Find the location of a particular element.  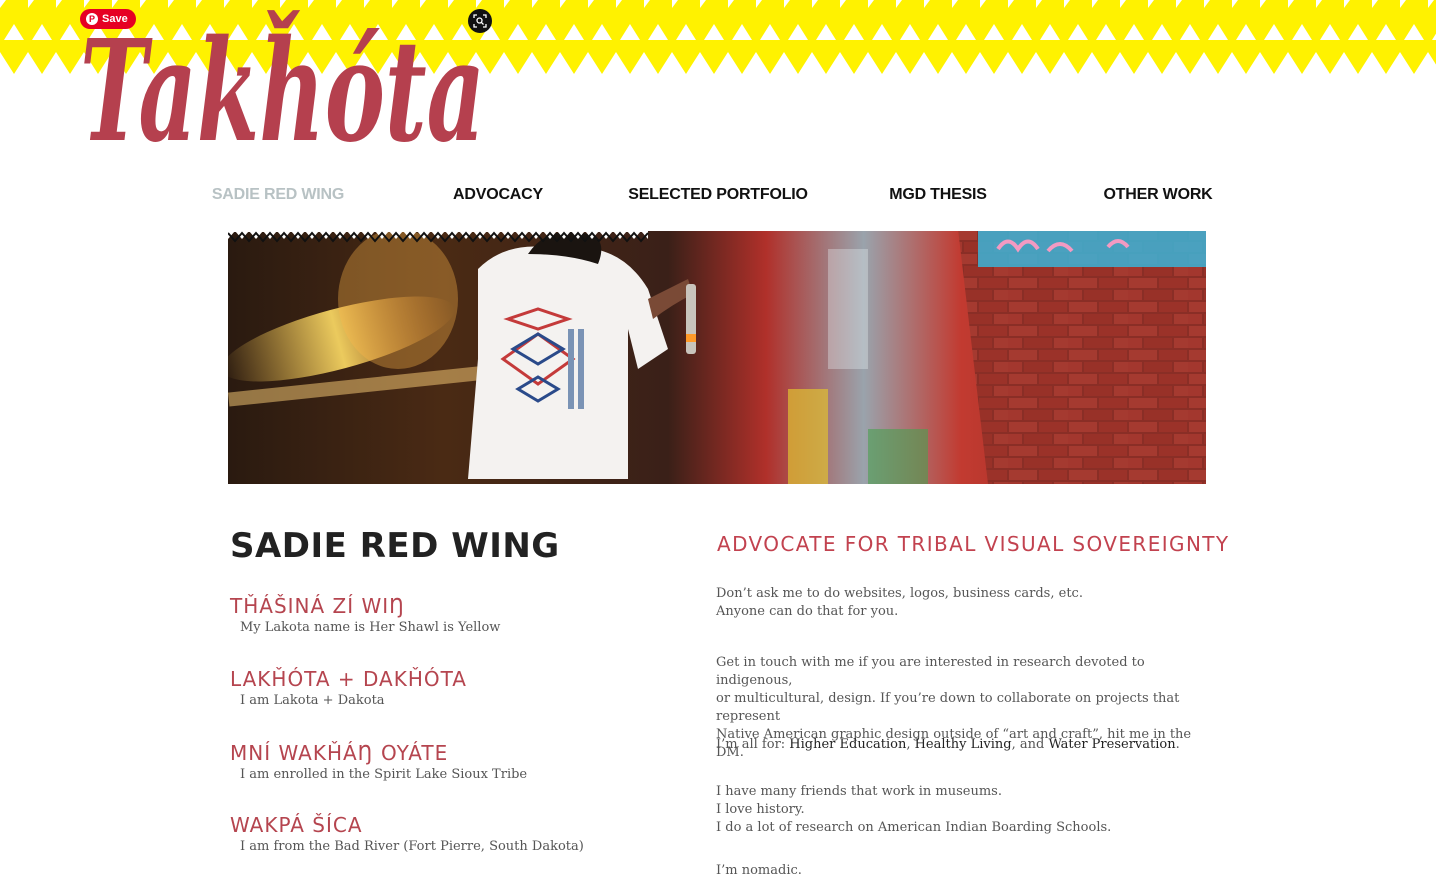

nav-advocacy: ADVOCACY is located at coordinates (498, 195).